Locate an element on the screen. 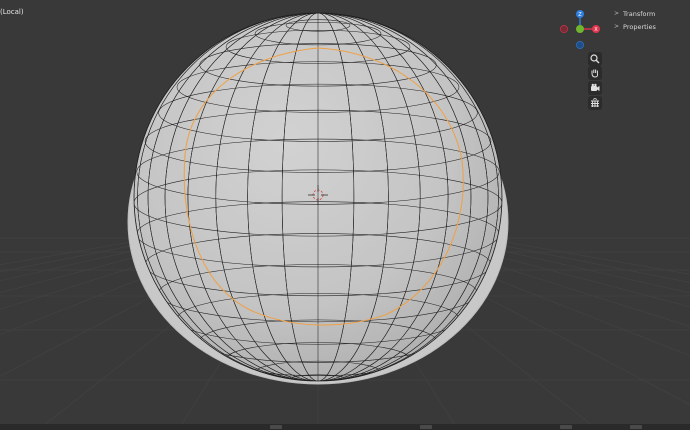 The height and width of the screenshot is (430, 690). zoom-icon is located at coordinates (595, 59).